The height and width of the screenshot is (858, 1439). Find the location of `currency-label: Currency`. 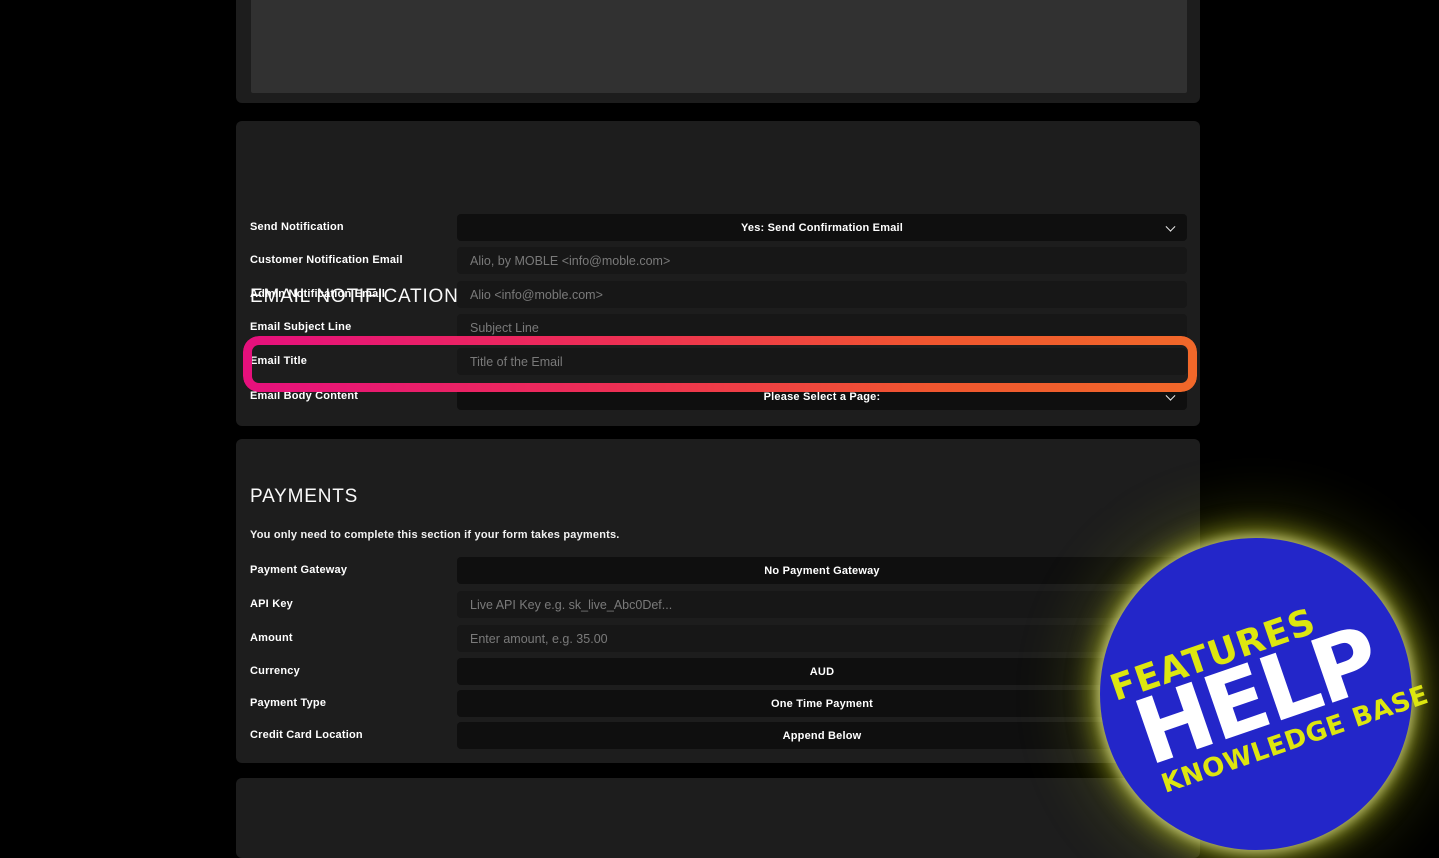

currency-label: Currency is located at coordinates (275, 671).